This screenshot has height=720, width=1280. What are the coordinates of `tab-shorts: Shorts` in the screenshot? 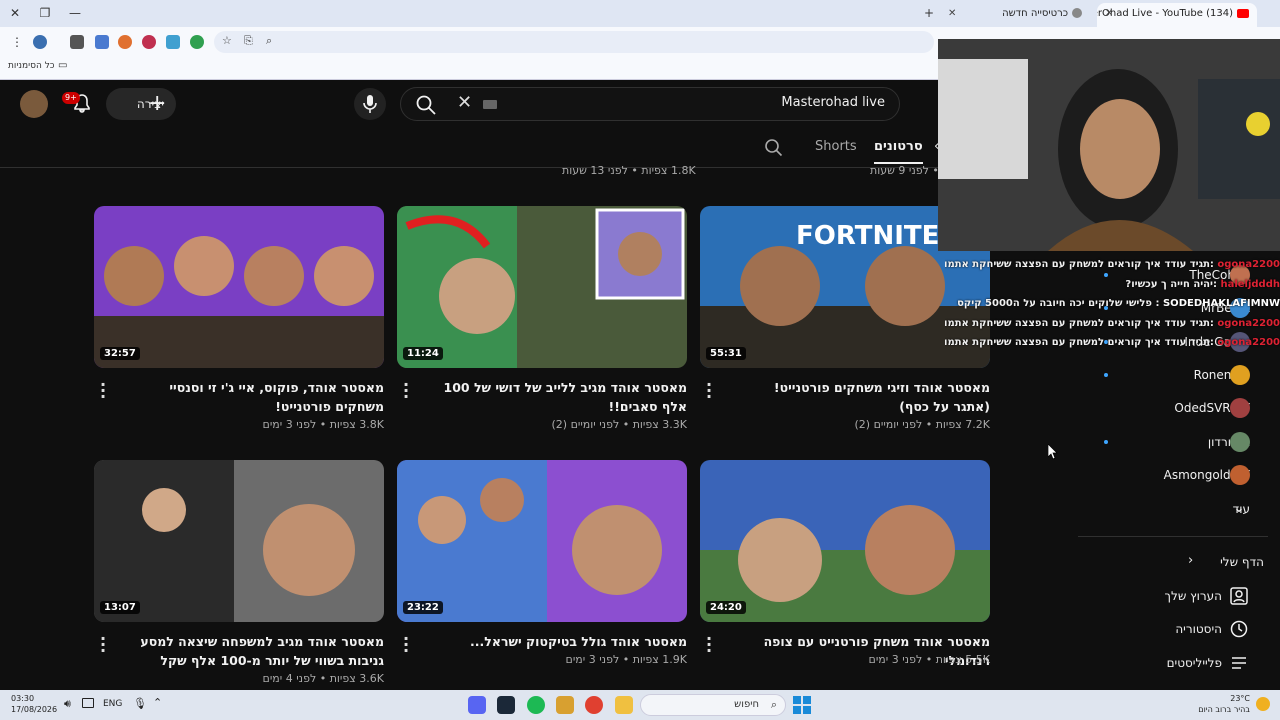 It's located at (836, 146).